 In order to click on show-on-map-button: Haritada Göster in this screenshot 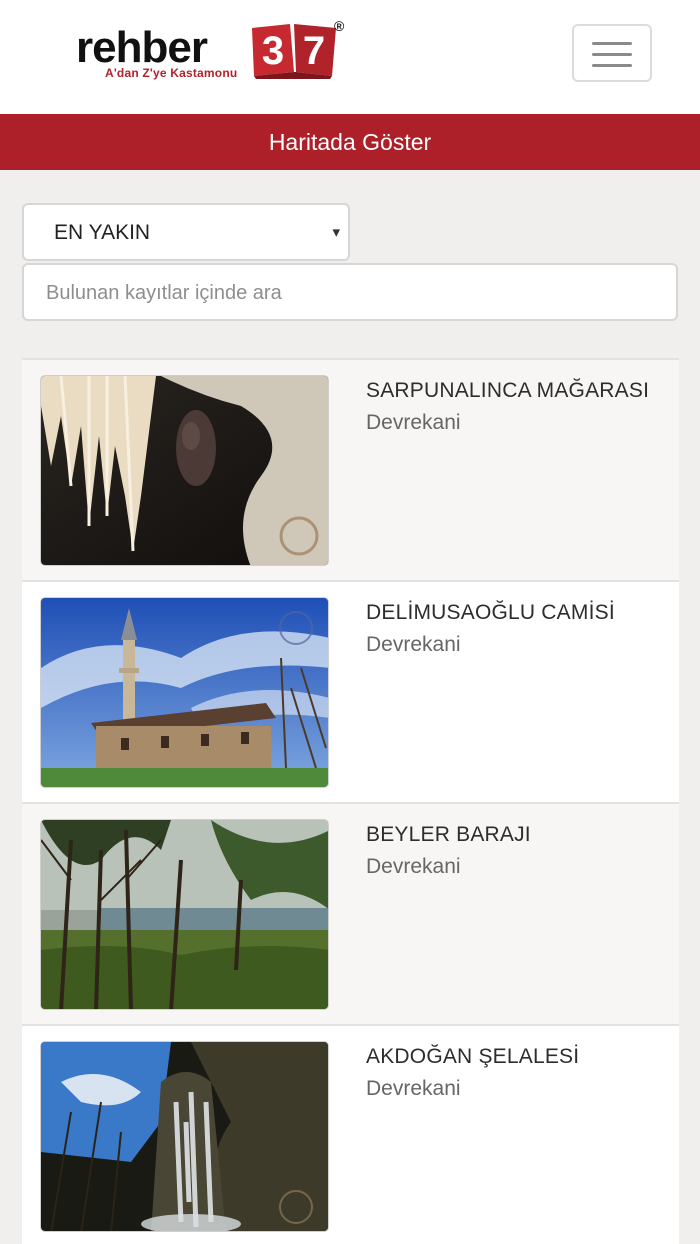, I will do `click(350, 142)`.